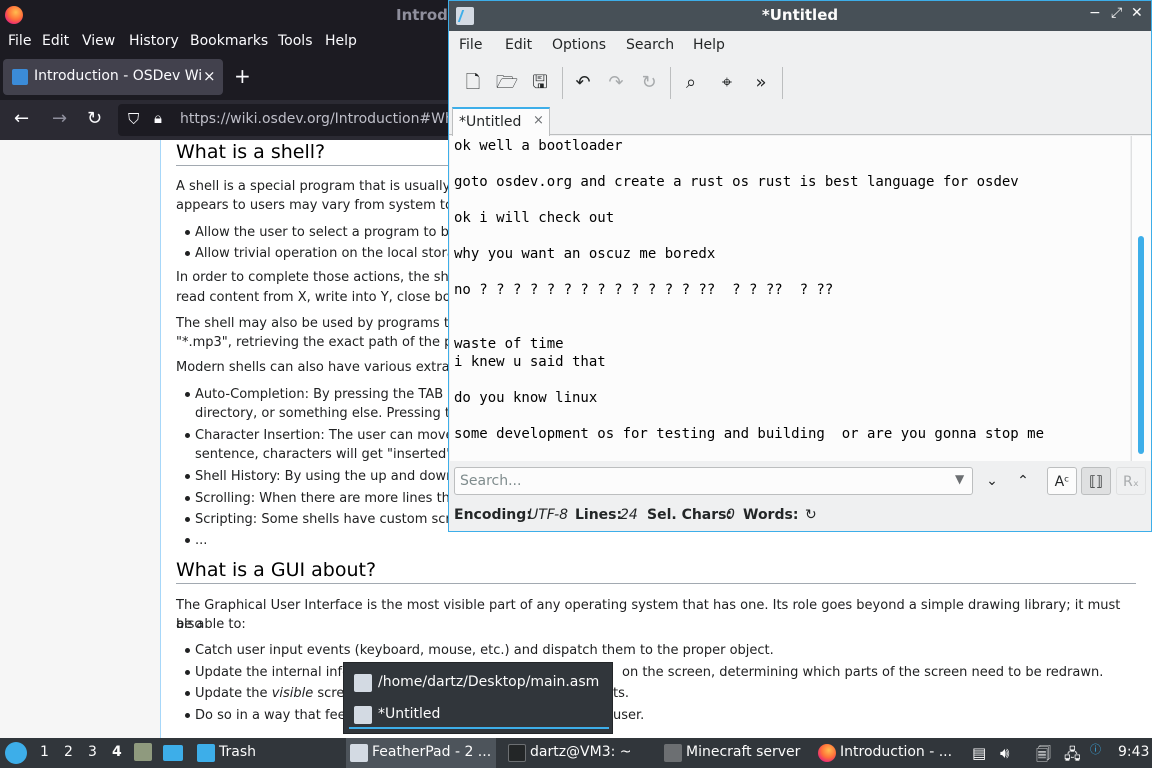  What do you see at coordinates (1043, 756) in the screenshot?
I see `notes-icon: 🗐` at bounding box center [1043, 756].